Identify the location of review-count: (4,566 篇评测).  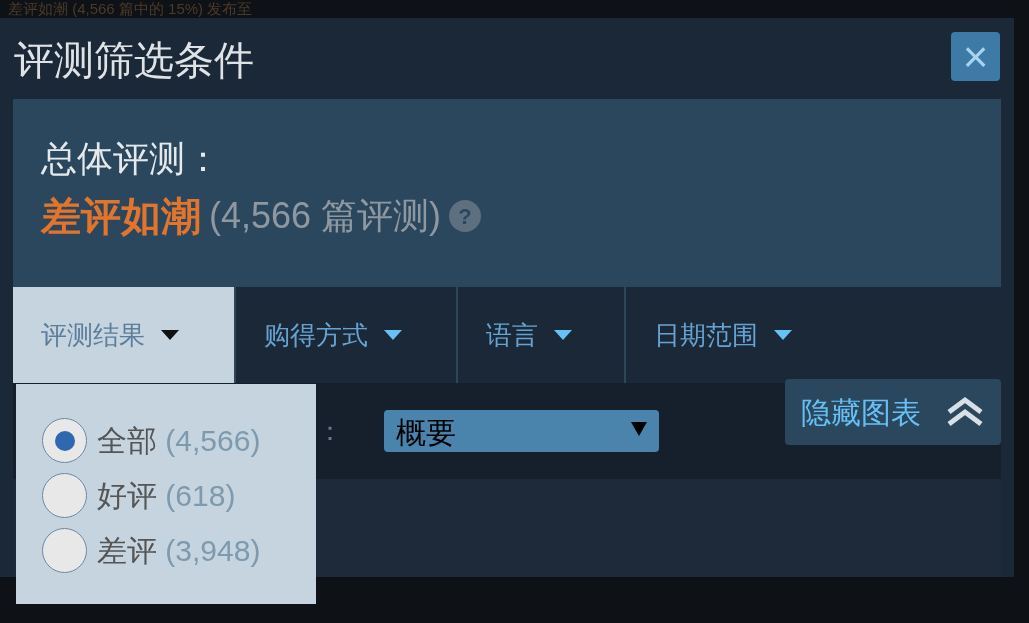
(325, 216).